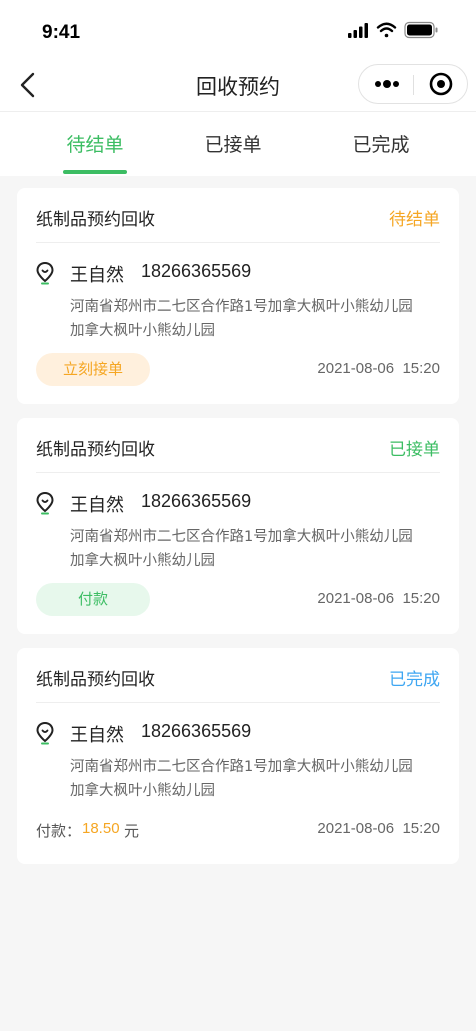  Describe the element at coordinates (61, 32) in the screenshot. I see `status-time: 9:41` at that location.